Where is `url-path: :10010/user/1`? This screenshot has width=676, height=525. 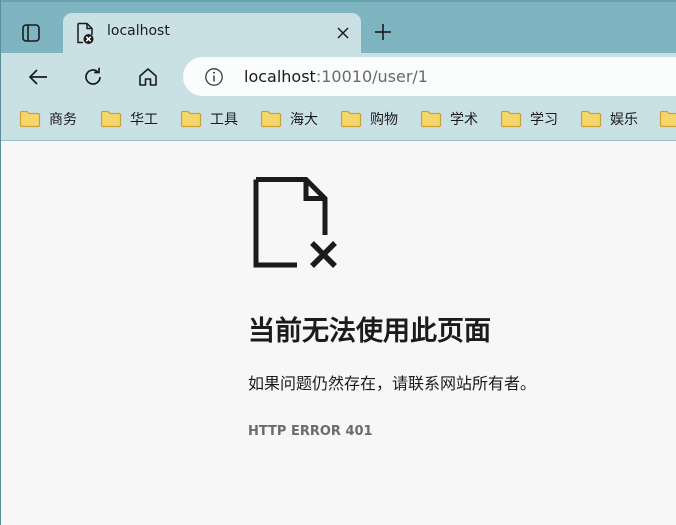 url-path: :10010/user/1 is located at coordinates (371, 76).